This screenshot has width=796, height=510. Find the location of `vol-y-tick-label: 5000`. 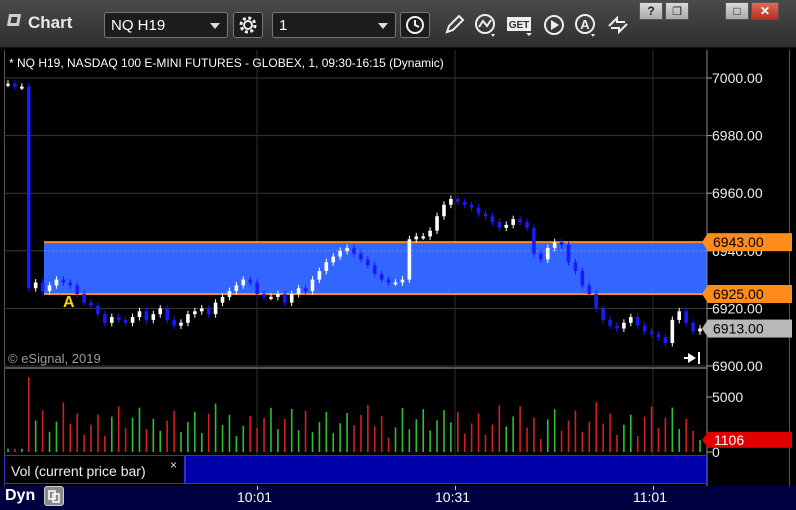

vol-y-tick-label: 5000 is located at coordinates (727, 397).